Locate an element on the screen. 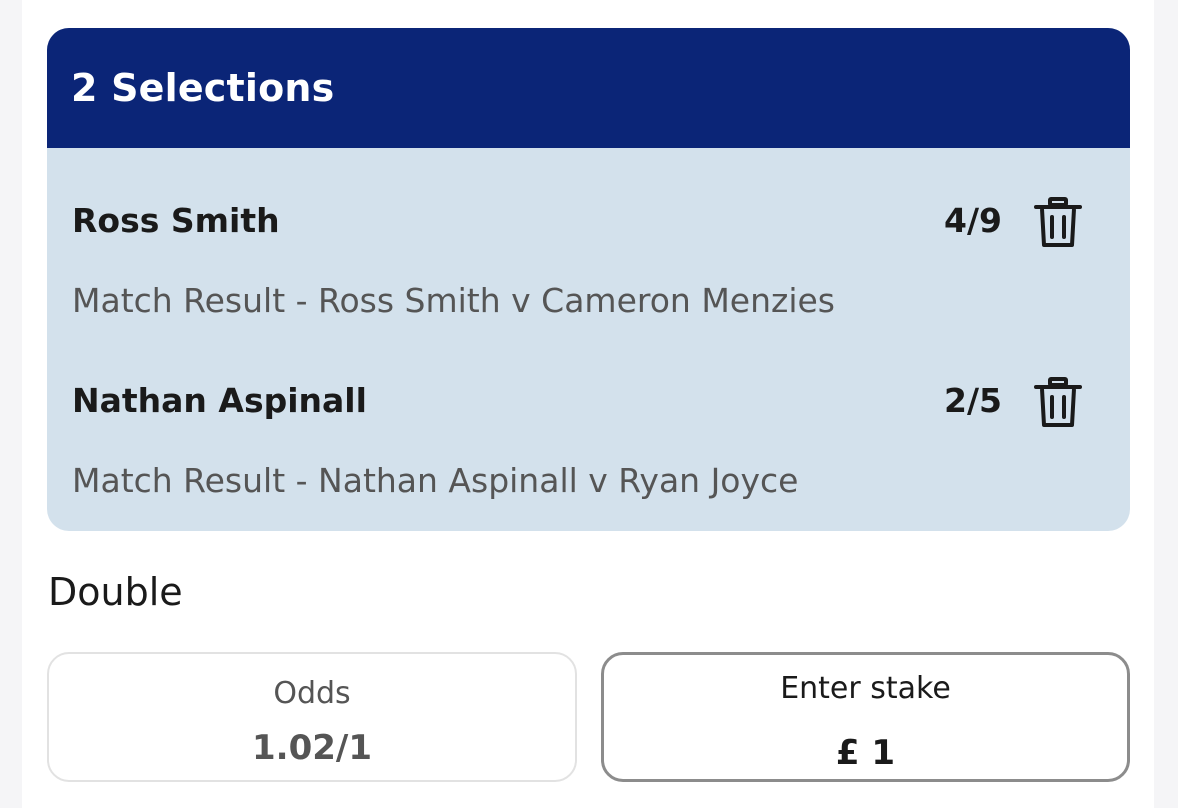  stake-value: £ 1 is located at coordinates (865, 753).